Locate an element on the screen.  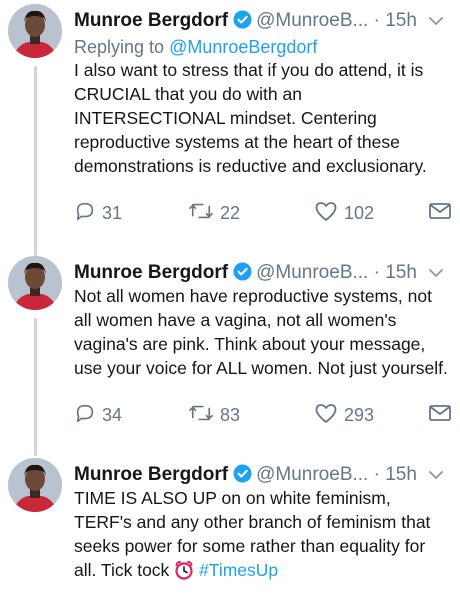
reply-button: 34 is located at coordinates (98, 415).